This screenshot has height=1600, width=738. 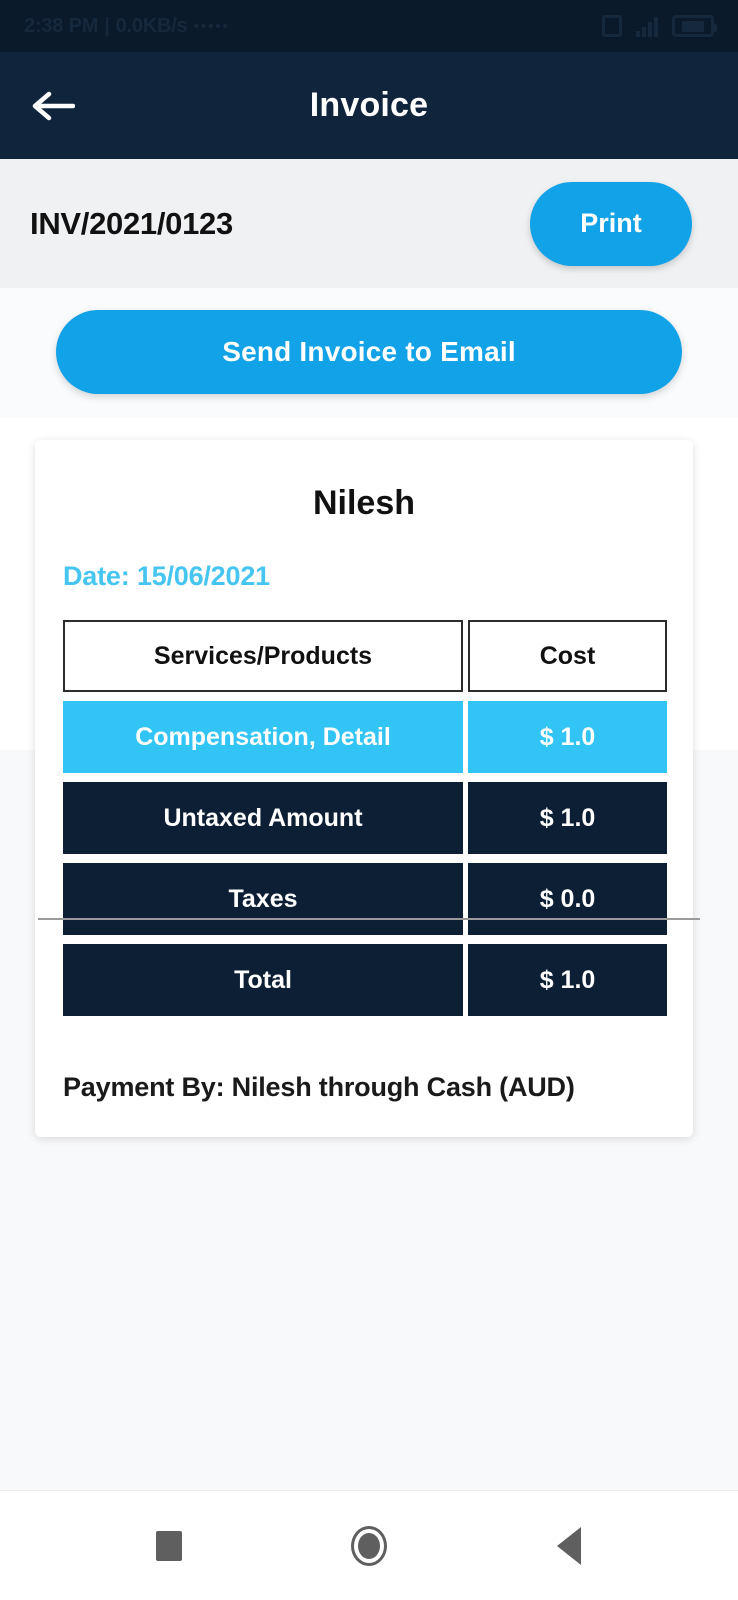 I want to click on status-bar: 2:38 PM | 0.0KB/s •••••, so click(x=369, y=26).